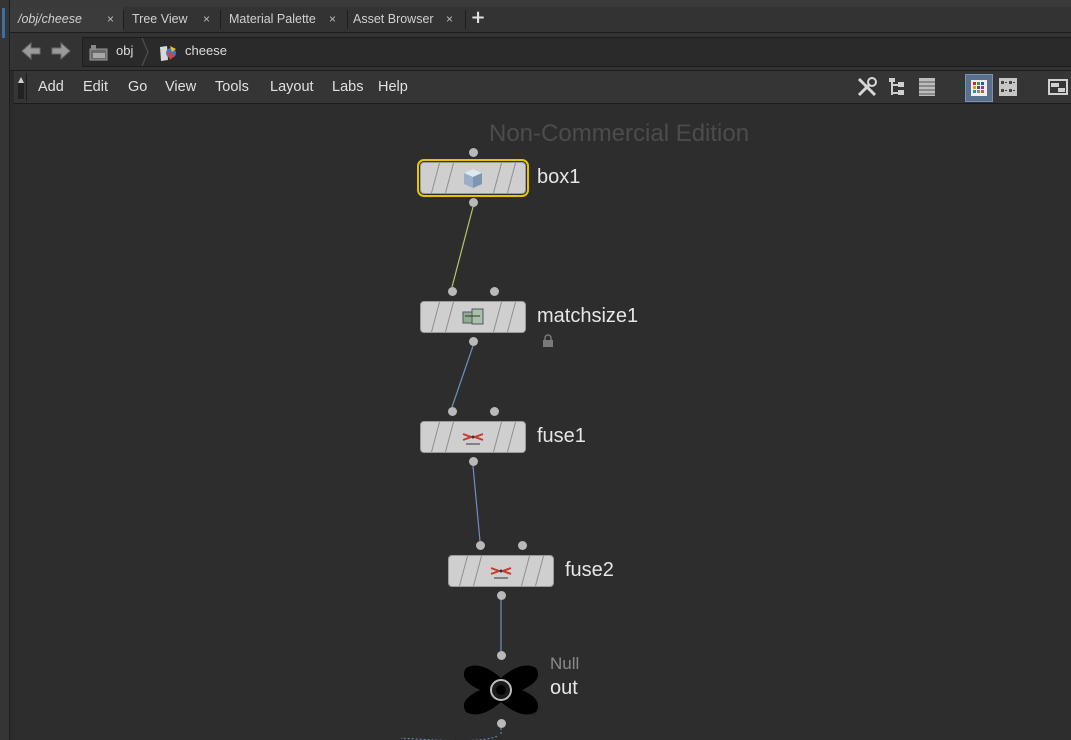 The image size is (1071, 740). Describe the element at coordinates (3, 23) in the screenshot. I see `pane-focus-marker` at that location.